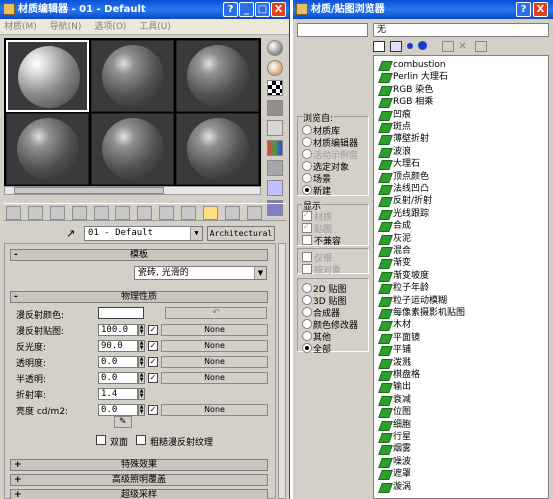 The image size is (553, 499). I want to click on luminance-map-button: None, so click(214, 410).